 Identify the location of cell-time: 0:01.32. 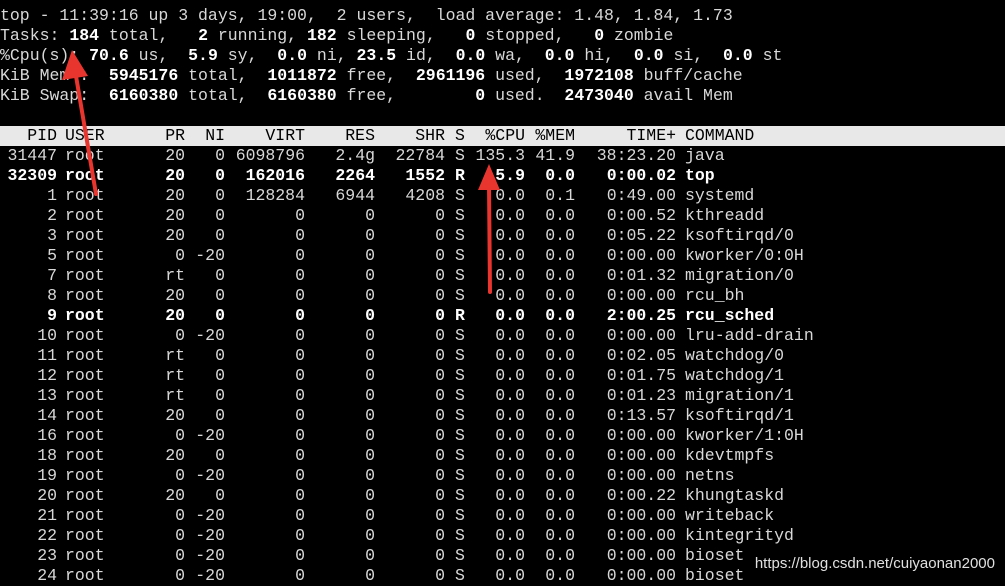
(641, 275).